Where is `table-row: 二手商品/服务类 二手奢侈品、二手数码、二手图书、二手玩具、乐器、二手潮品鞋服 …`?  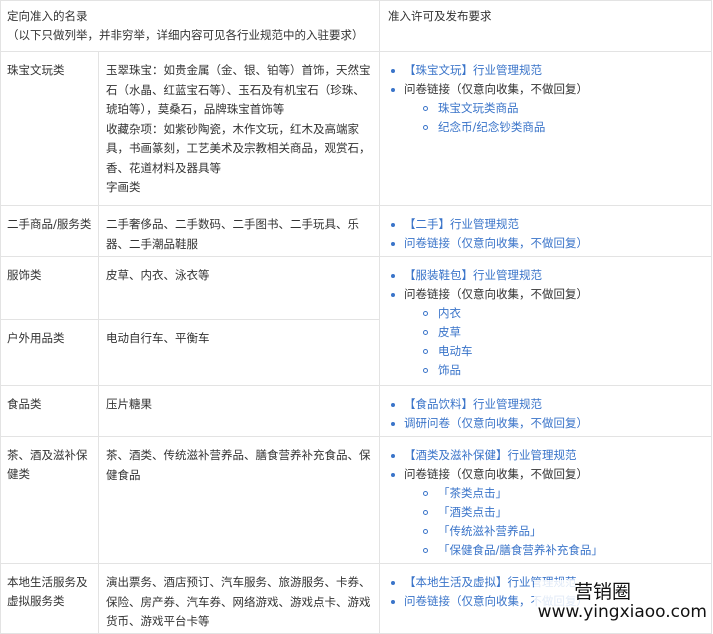
table-row: 二手商品/服务类 二手奢侈品、二手数码、二手图书、二手玩具、乐器、二手潮品鞋服 … is located at coordinates (356, 231).